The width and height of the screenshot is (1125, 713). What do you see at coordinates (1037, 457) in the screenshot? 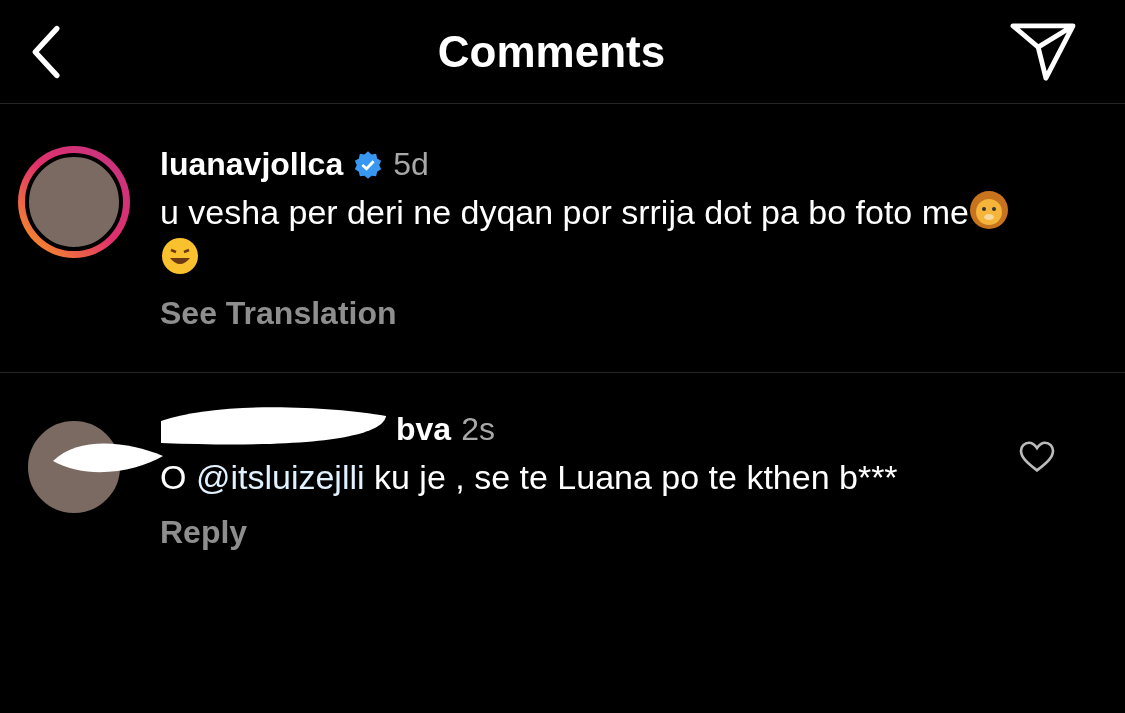
I see `heart-icon` at bounding box center [1037, 457].